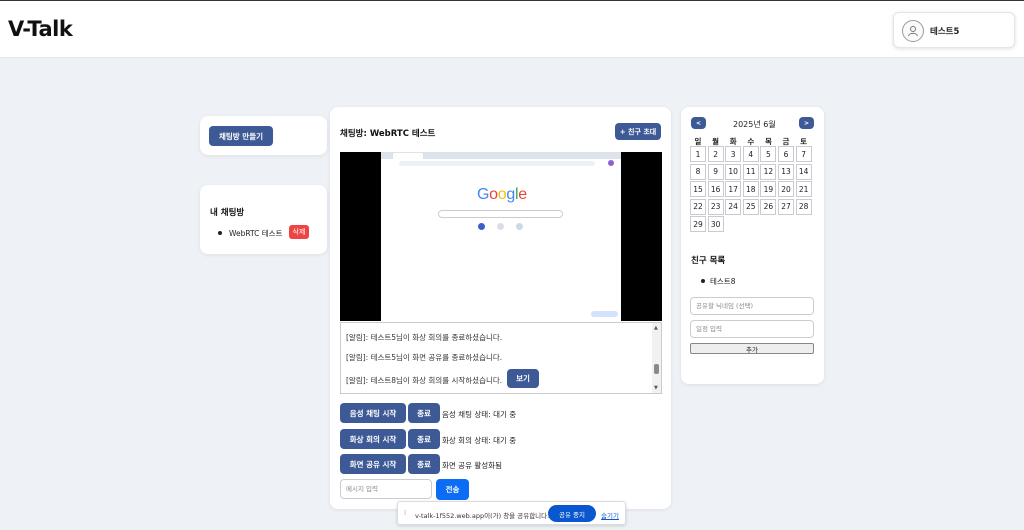 Image resolution: width=1024 pixels, height=530 pixels. I want to click on screen-share-start-button: 화면 공유 시작, so click(373, 464).